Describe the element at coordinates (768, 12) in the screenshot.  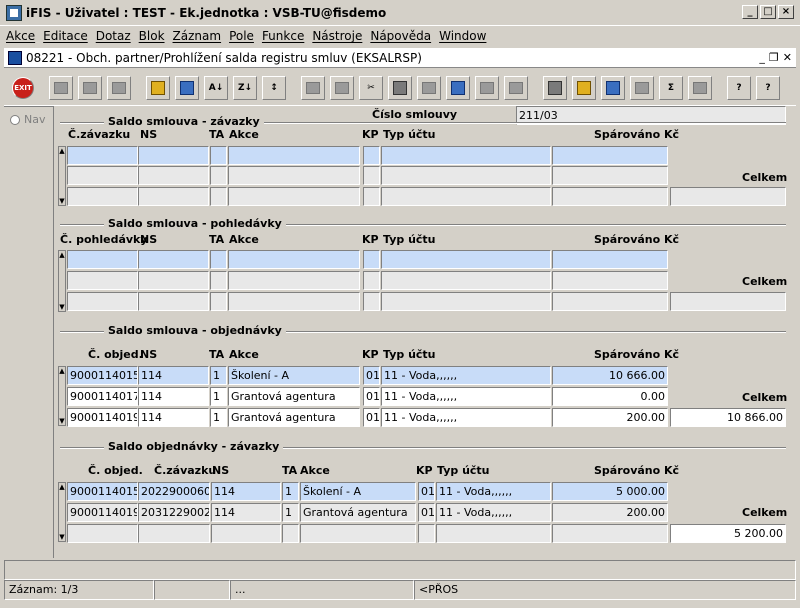
I see `maximize-button: □` at that location.